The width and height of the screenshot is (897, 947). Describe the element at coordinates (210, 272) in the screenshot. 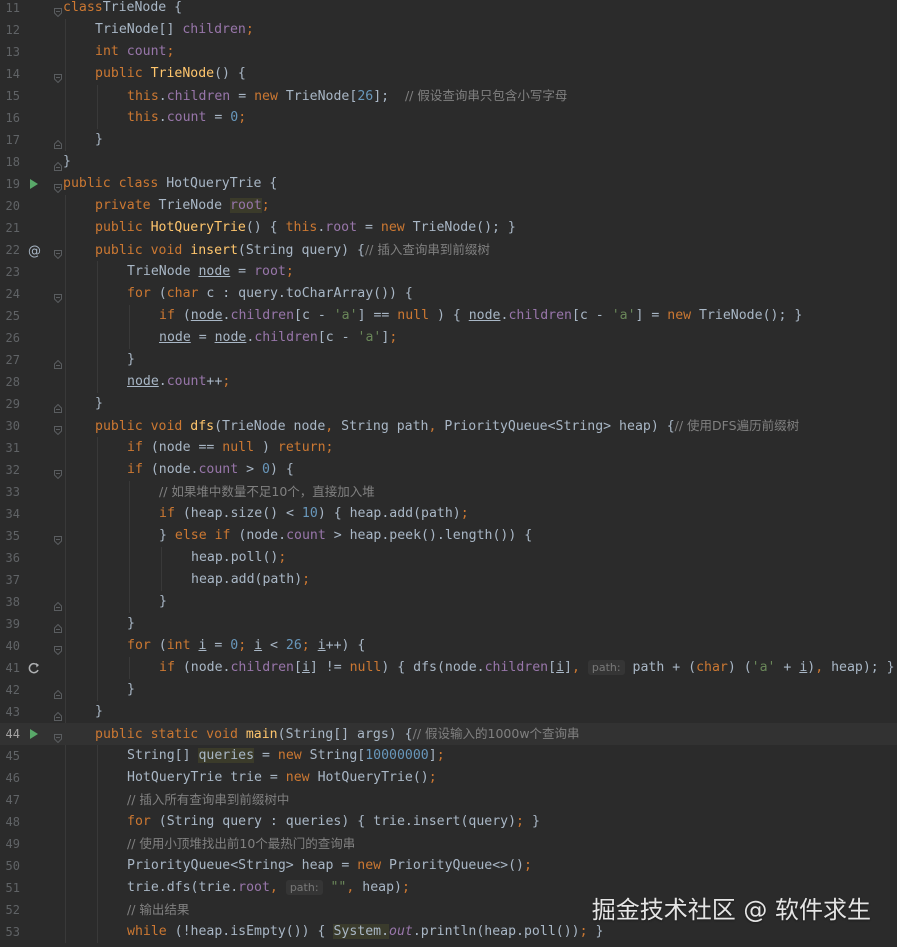

I see `code-text: TrieNode node = root;` at that location.